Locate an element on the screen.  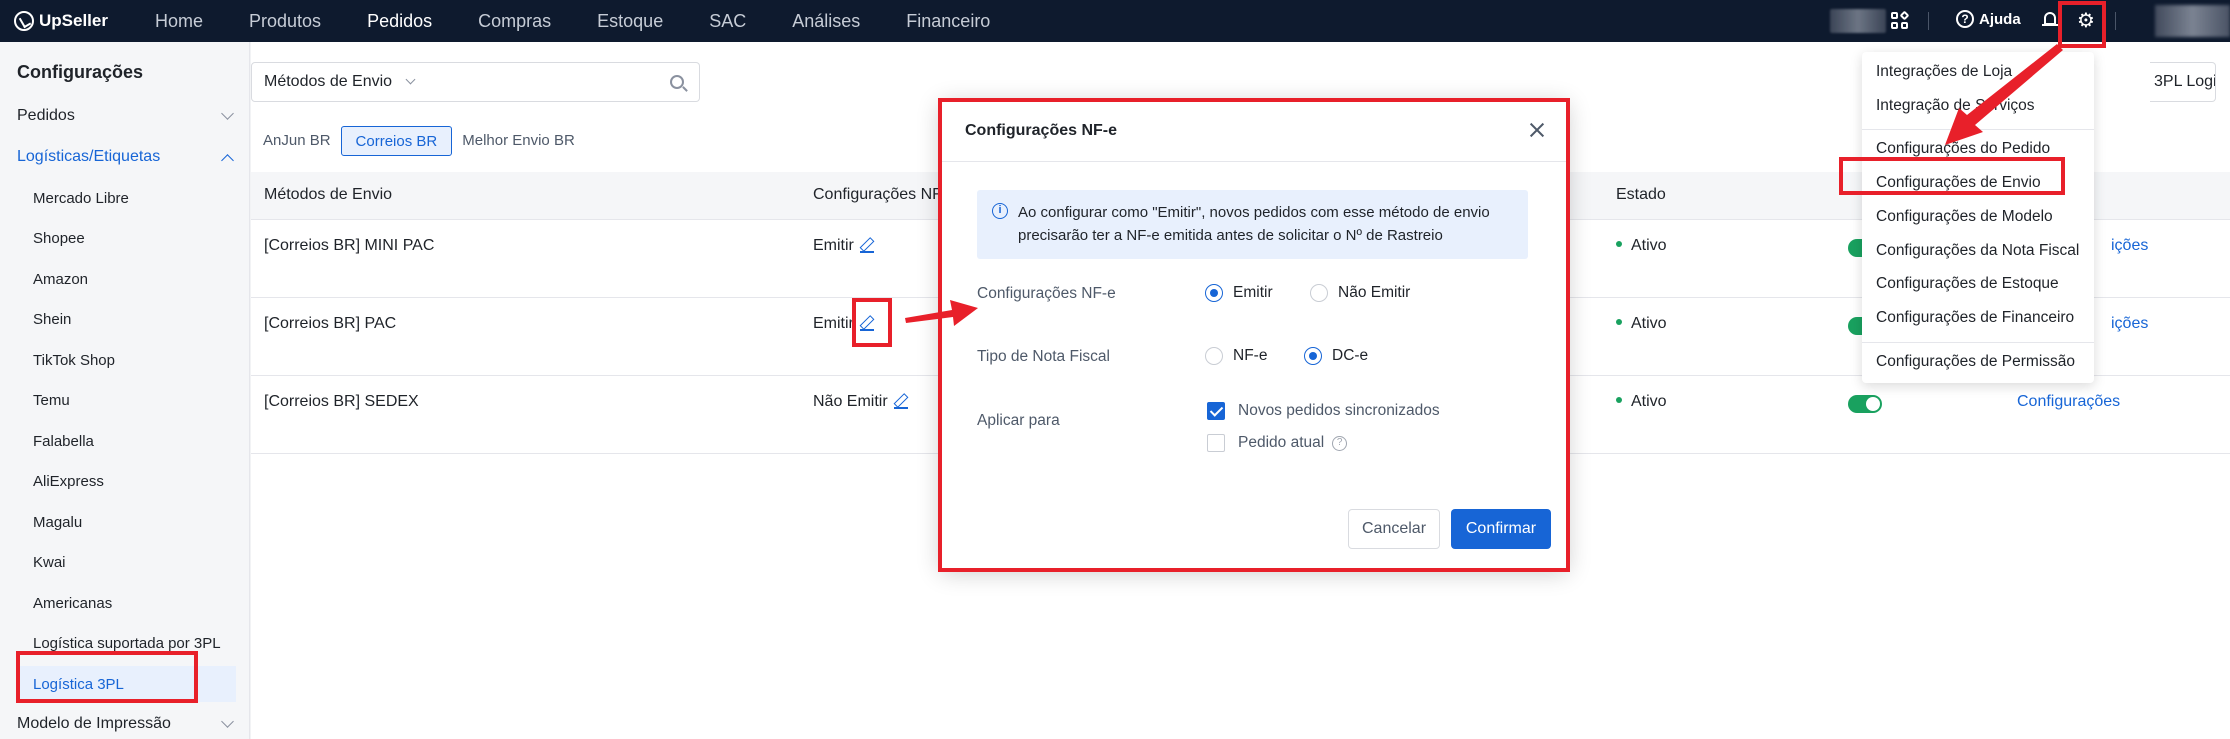
search-field is located at coordinates (564, 82).